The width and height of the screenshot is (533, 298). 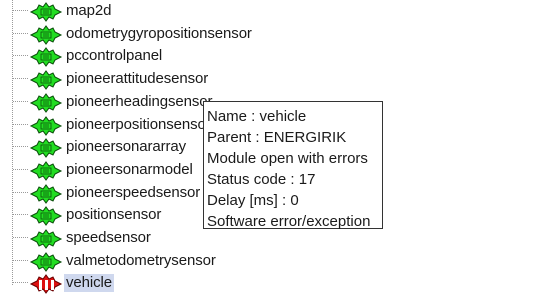 What do you see at coordinates (287, 158) in the screenshot?
I see `tooltip-state: Module open with errors` at bounding box center [287, 158].